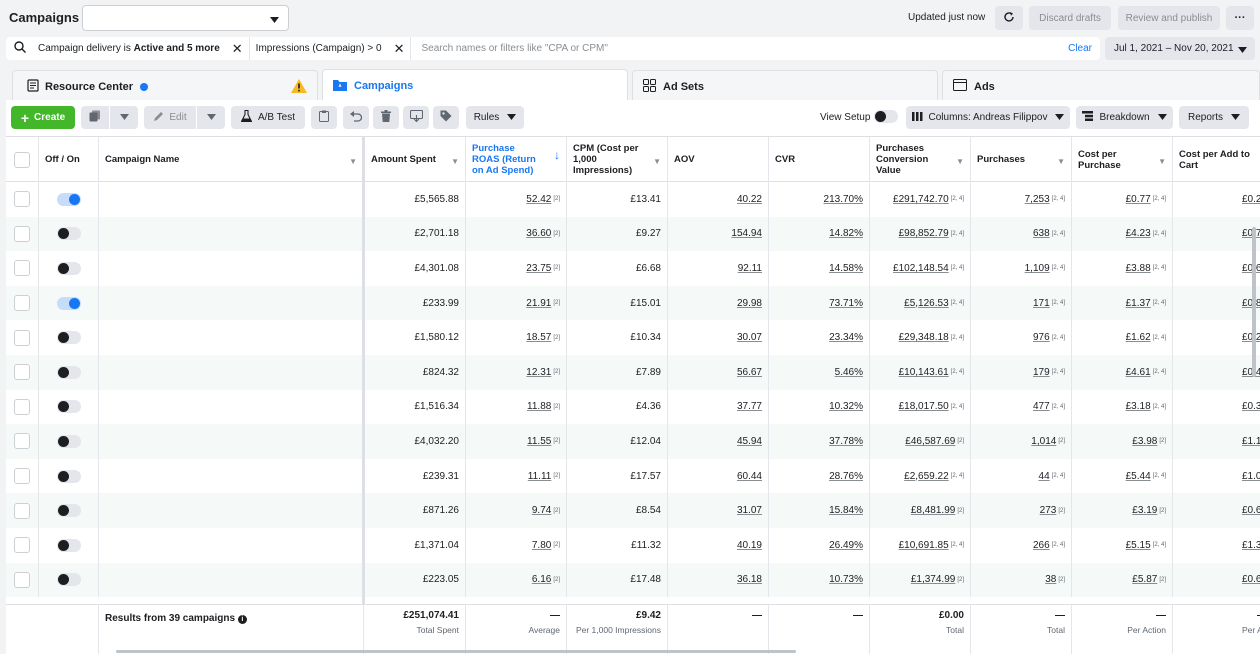 The width and height of the screenshot is (1260, 654). Describe the element at coordinates (1021, 441) in the screenshot. I see `cell-purch: 1,014 [2]` at that location.